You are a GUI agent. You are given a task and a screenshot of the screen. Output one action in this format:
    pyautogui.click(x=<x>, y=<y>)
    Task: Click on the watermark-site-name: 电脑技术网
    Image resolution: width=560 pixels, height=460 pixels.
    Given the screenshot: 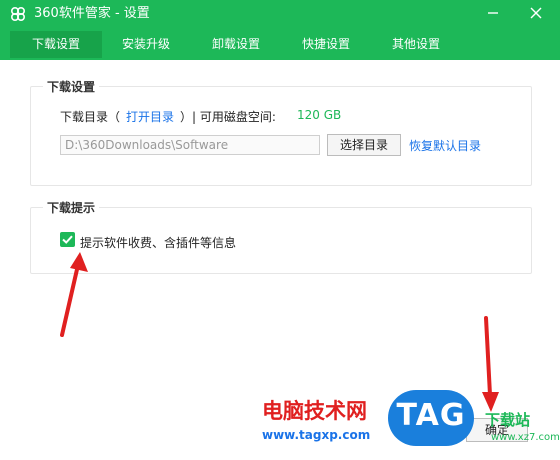 What is the action you would take?
    pyautogui.click(x=314, y=411)
    